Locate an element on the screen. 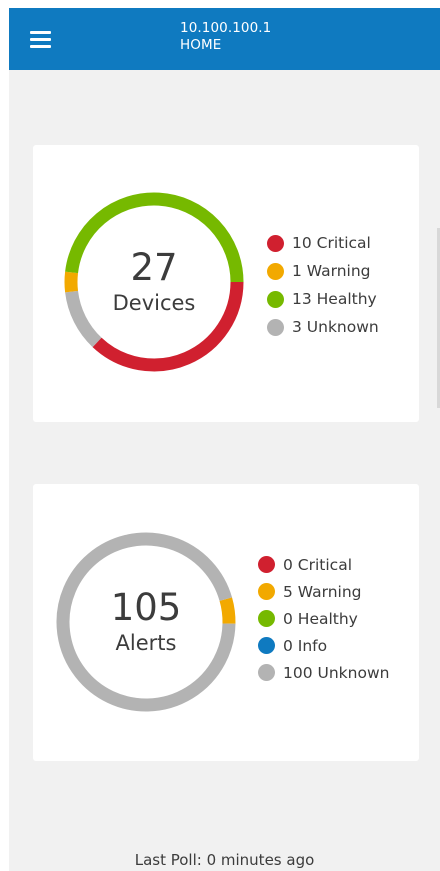  legend-item-warning: 1 Warning is located at coordinates (323, 271).